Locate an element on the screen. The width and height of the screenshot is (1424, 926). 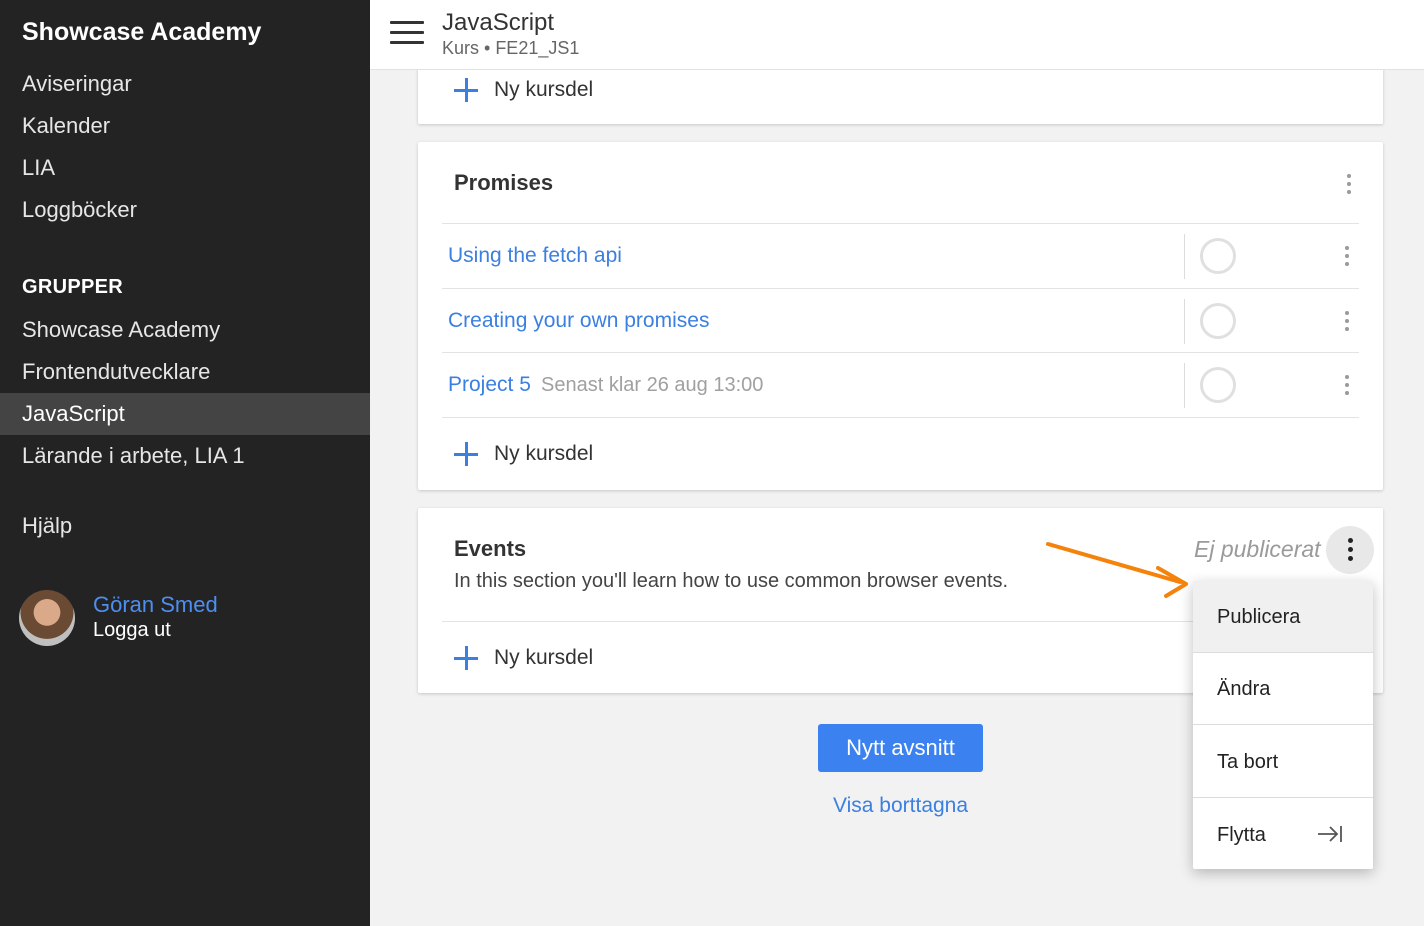
menu-item-edit: Ändra is located at coordinates (1283, 689).